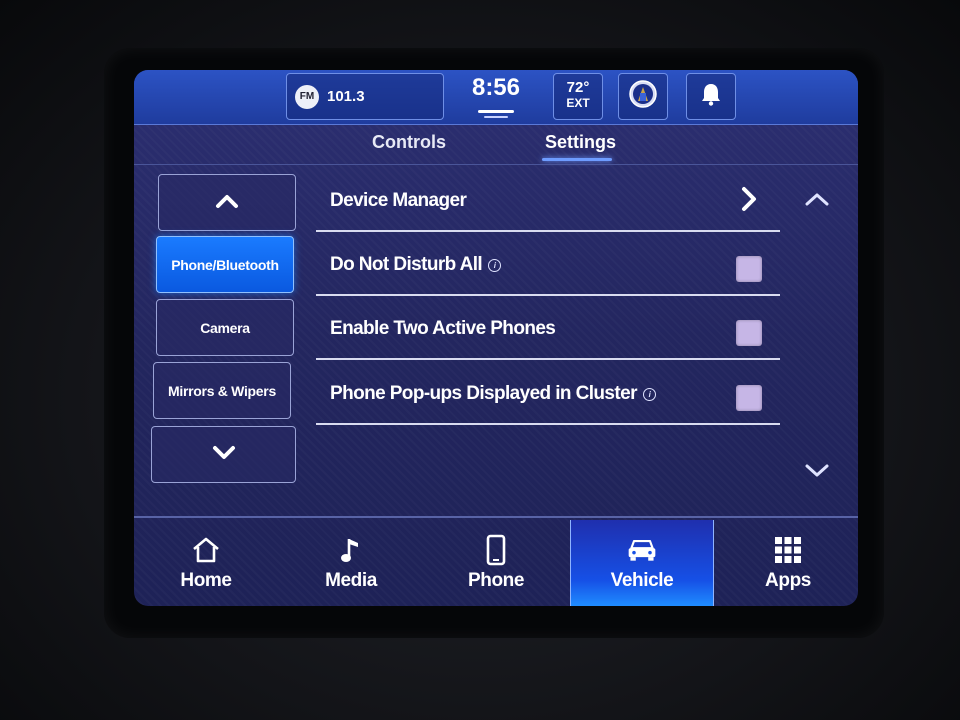 This screenshot has width=960, height=720. Describe the element at coordinates (206, 580) in the screenshot. I see `nav-label: Home` at that location.